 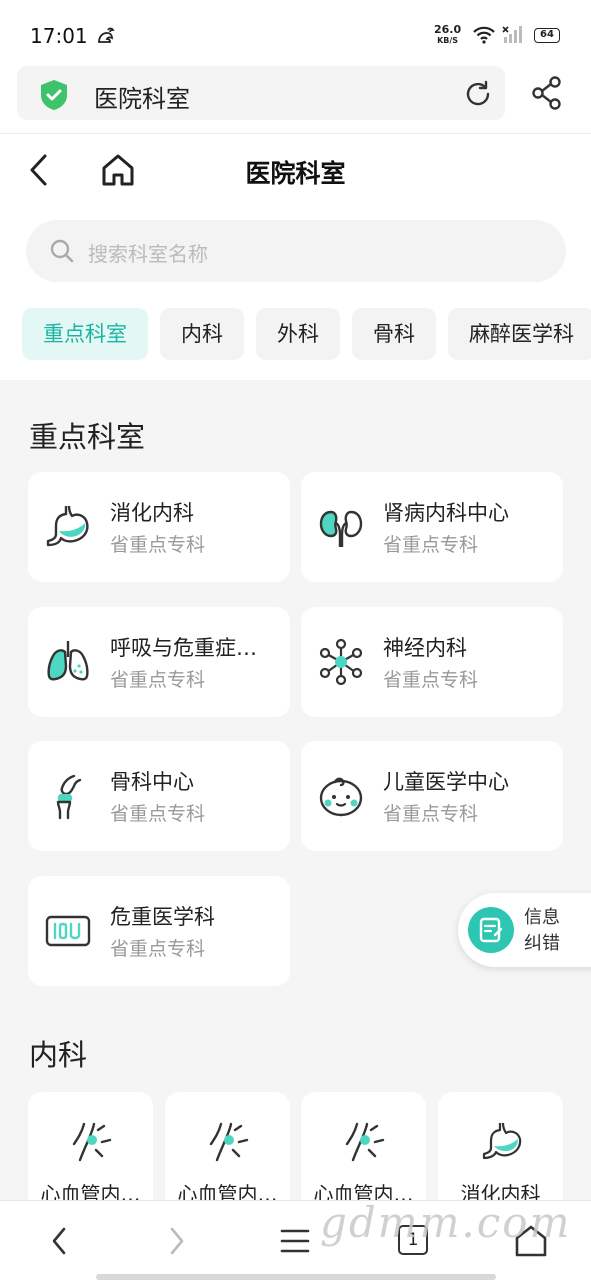 I want to click on bone-joint-icon, so click(x=68, y=796).